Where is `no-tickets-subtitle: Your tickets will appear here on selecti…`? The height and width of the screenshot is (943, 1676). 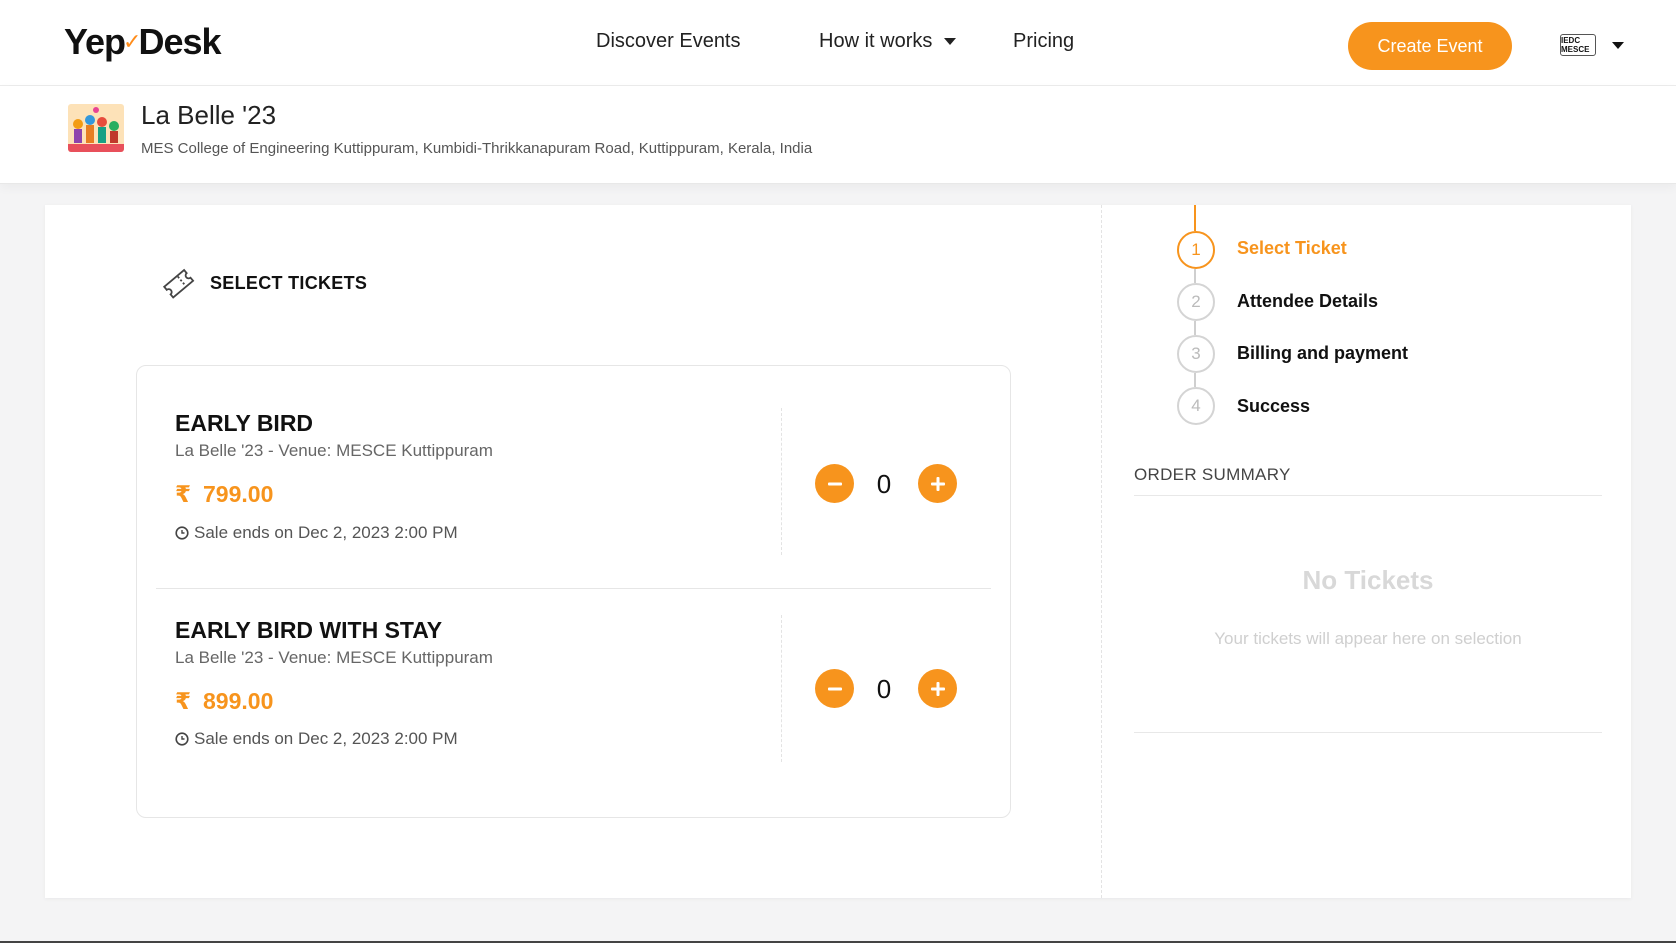
no-tickets-subtitle: Your tickets will appear here on selecti… is located at coordinates (1368, 638).